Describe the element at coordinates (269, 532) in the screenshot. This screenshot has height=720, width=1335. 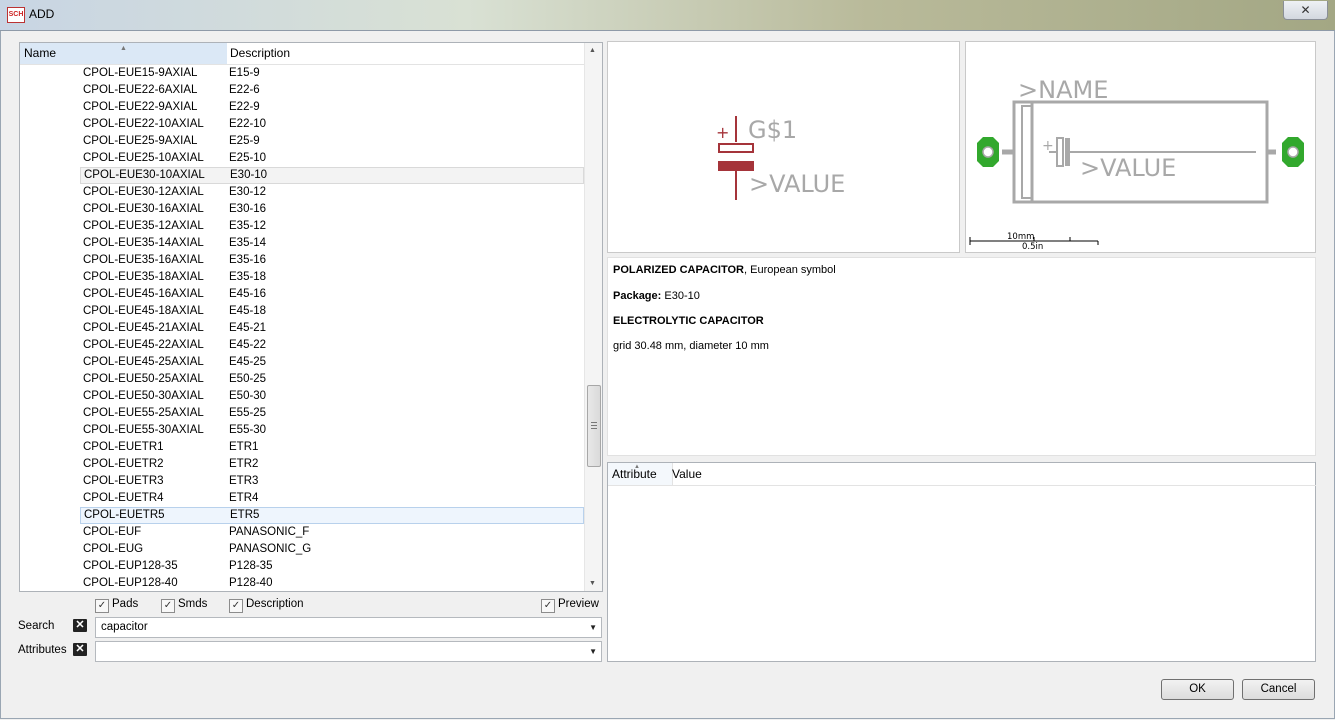
I see `device-description-cell: PANASONIC_F` at that location.